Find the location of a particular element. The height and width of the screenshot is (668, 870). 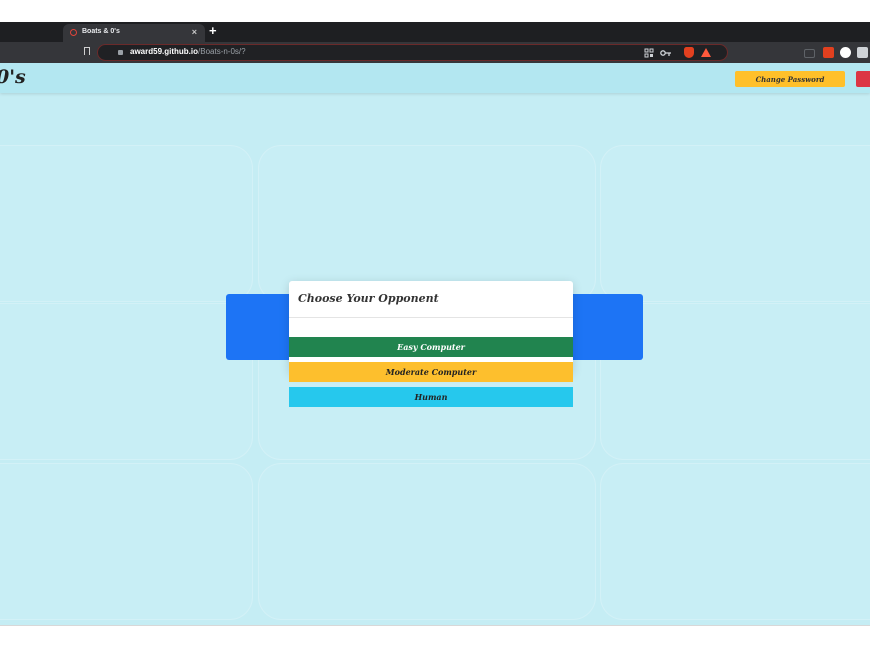

address-bar: award59.github.io/Boats-n-0s/? is located at coordinates (412, 52).